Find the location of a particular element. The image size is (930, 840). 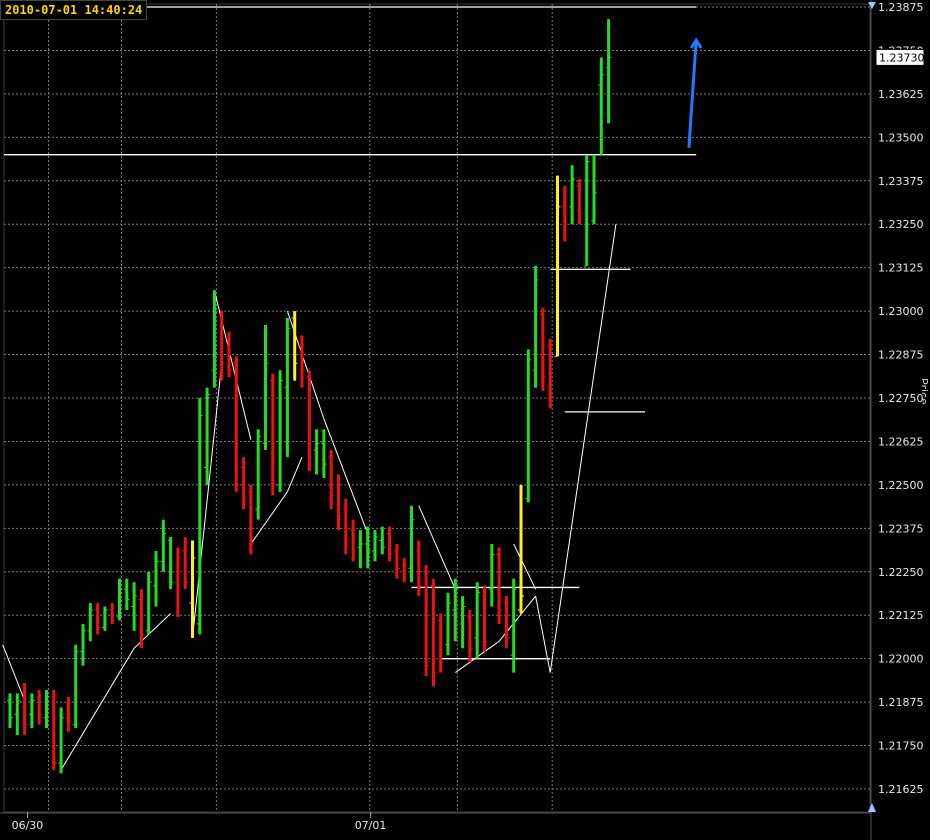

price-tick-label: 1.21750 is located at coordinates (901, 746).